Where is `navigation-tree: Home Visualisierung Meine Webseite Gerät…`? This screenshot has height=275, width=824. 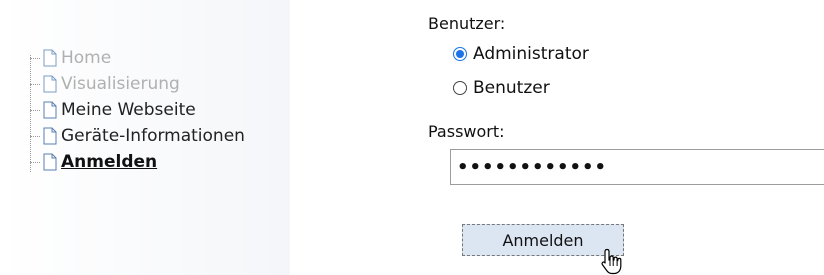
navigation-tree: Home Visualisierung Meine Webseite Gerät… is located at coordinates (135, 110).